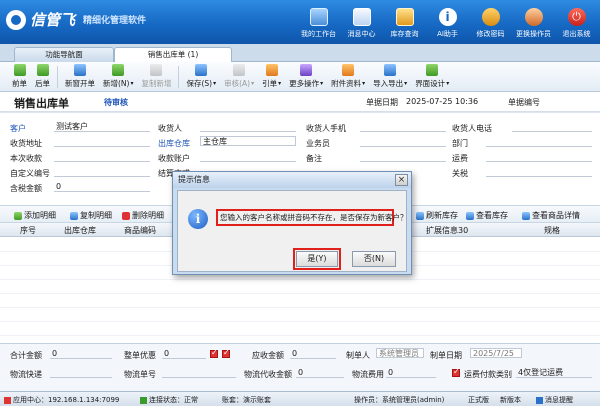 Image resolution: width=600 pixels, height=406 pixels. What do you see at coordinates (399, 400) in the screenshot?
I see `operator-text: 操作员：系统管理员(admin)` at bounding box center [399, 400].